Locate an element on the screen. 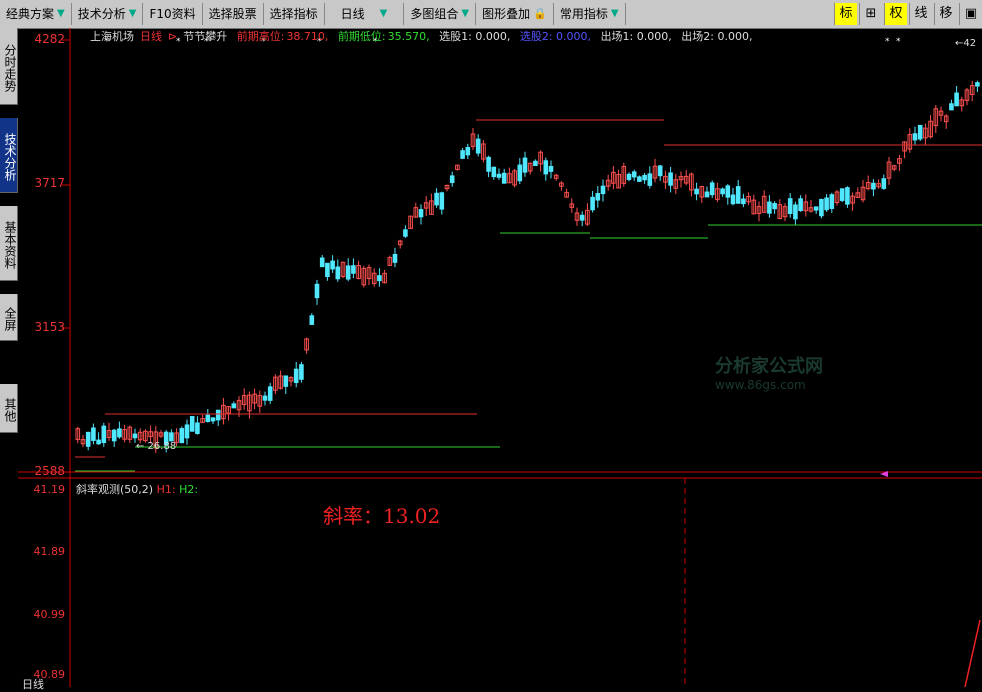 This screenshot has width=982, height=692. indicator-name: 节节攀升 is located at coordinates (205, 36).